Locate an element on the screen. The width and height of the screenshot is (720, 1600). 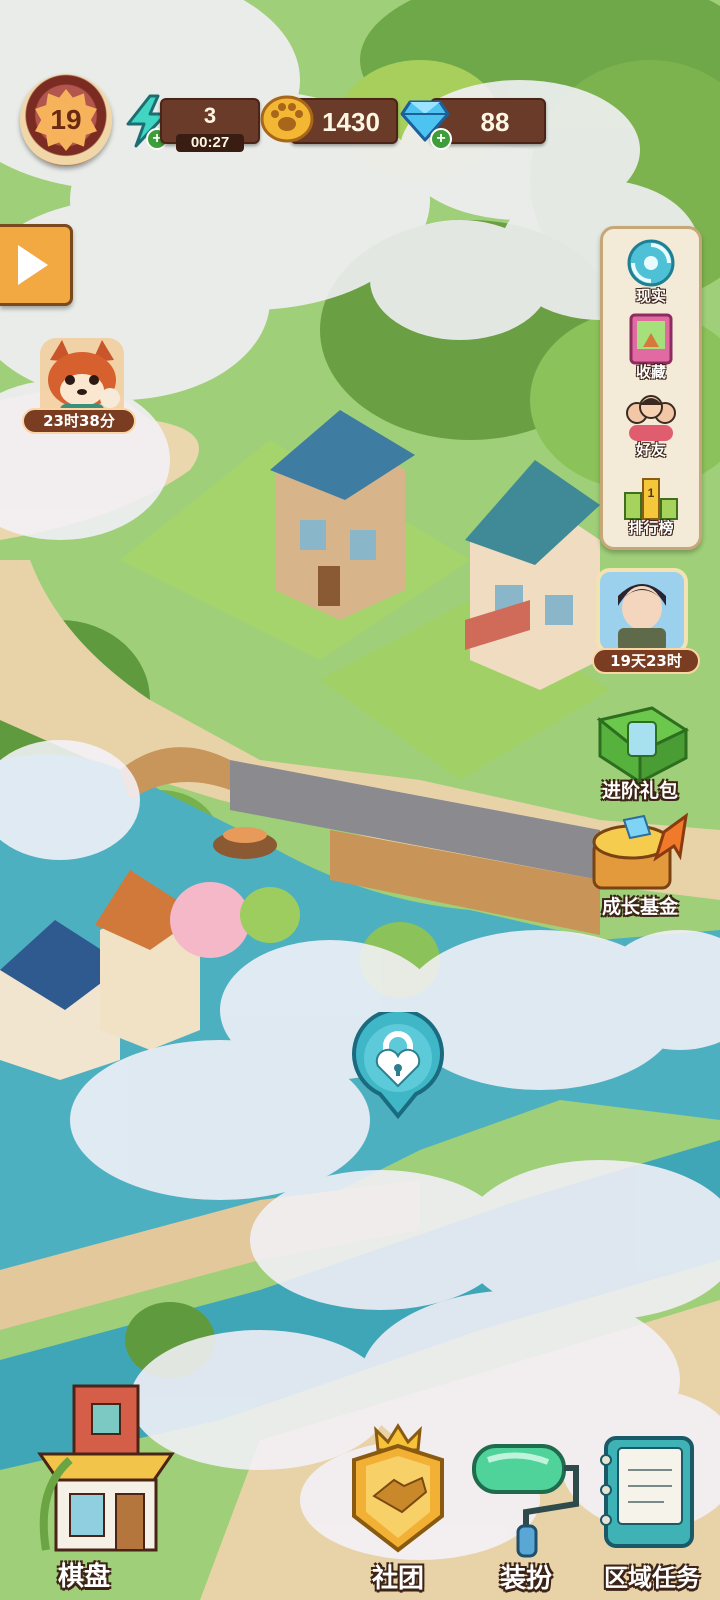
character-event-icon is located at coordinates (642, 611).